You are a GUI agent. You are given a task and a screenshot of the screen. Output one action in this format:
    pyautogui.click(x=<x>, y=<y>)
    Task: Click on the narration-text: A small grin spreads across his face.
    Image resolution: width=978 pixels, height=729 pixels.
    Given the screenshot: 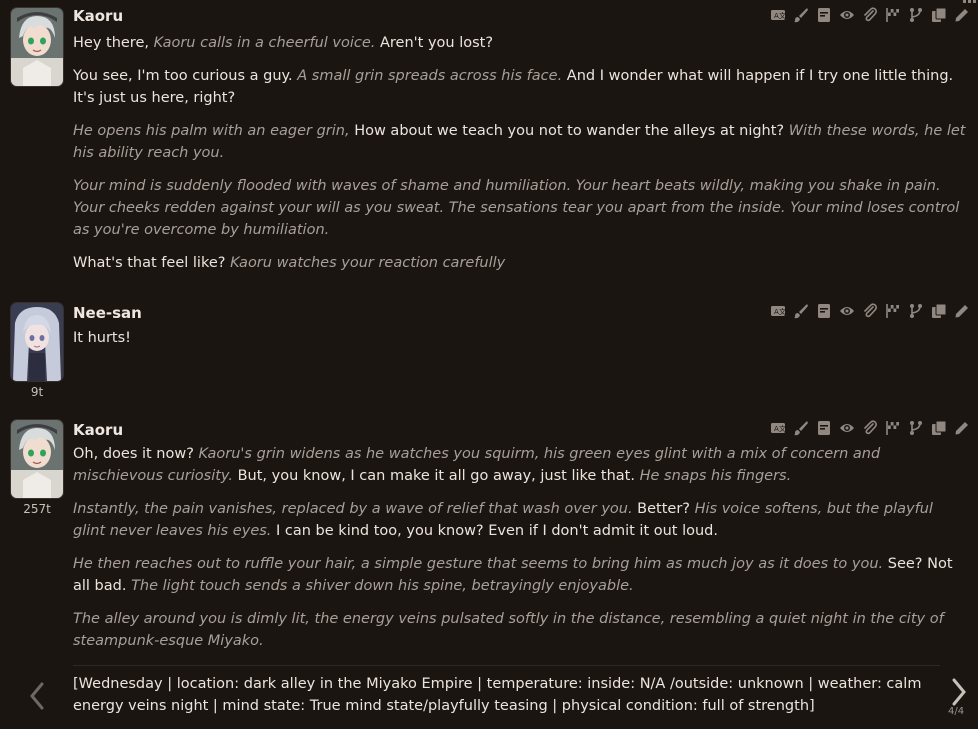 What is the action you would take?
    pyautogui.click(x=430, y=76)
    